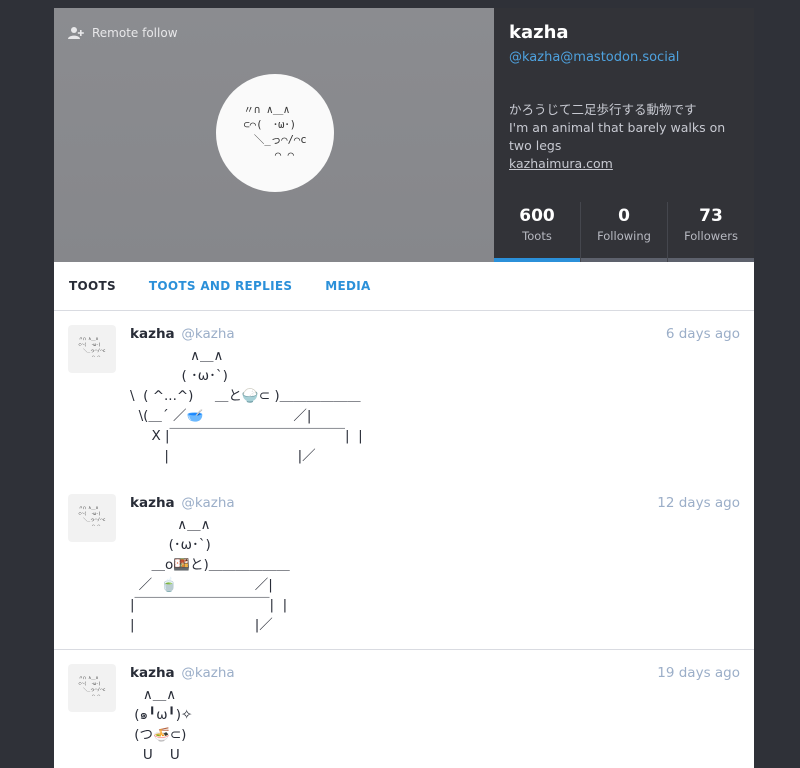 This screenshot has height=768, width=800. I want to click on profile-counters: 600 Toots 0 Following 73 Followers, so click(624, 232).